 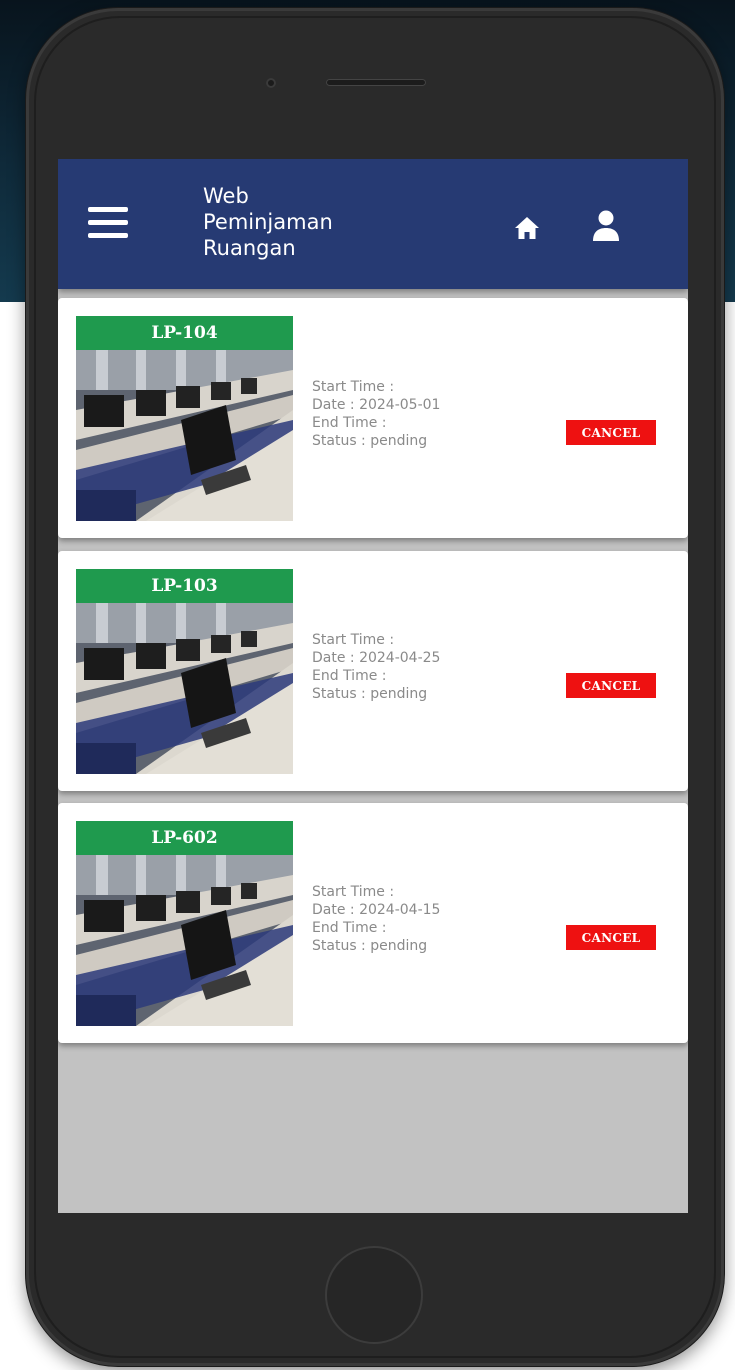 What do you see at coordinates (108, 223) in the screenshot?
I see `hamburger-menu-icon` at bounding box center [108, 223].